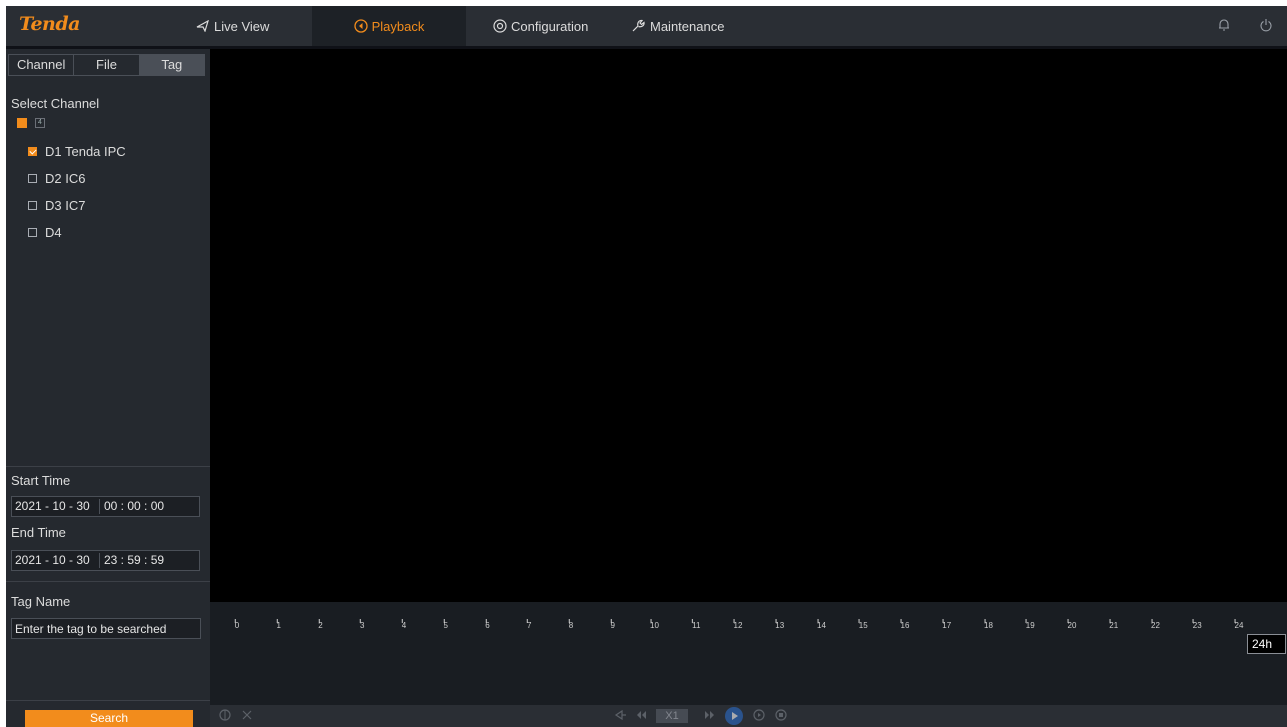 The width and height of the screenshot is (1287, 727). I want to click on timeline-hour-tick: 5, so click(445, 624).